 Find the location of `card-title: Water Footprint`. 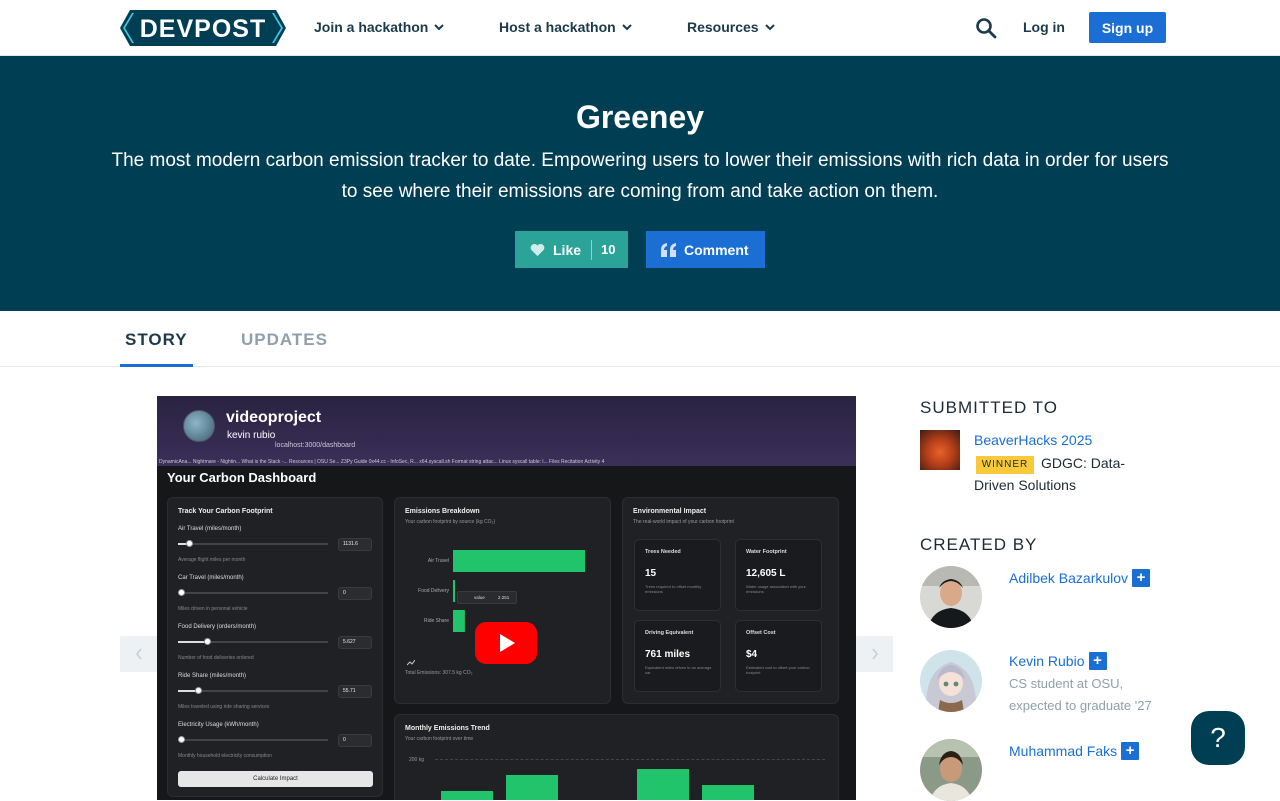

card-title: Water Footprint is located at coordinates (766, 552).